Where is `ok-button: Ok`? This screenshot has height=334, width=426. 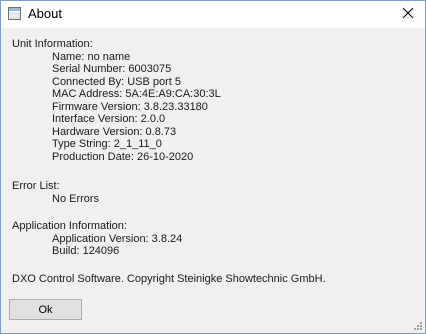
ok-button: Ok is located at coordinates (45, 309).